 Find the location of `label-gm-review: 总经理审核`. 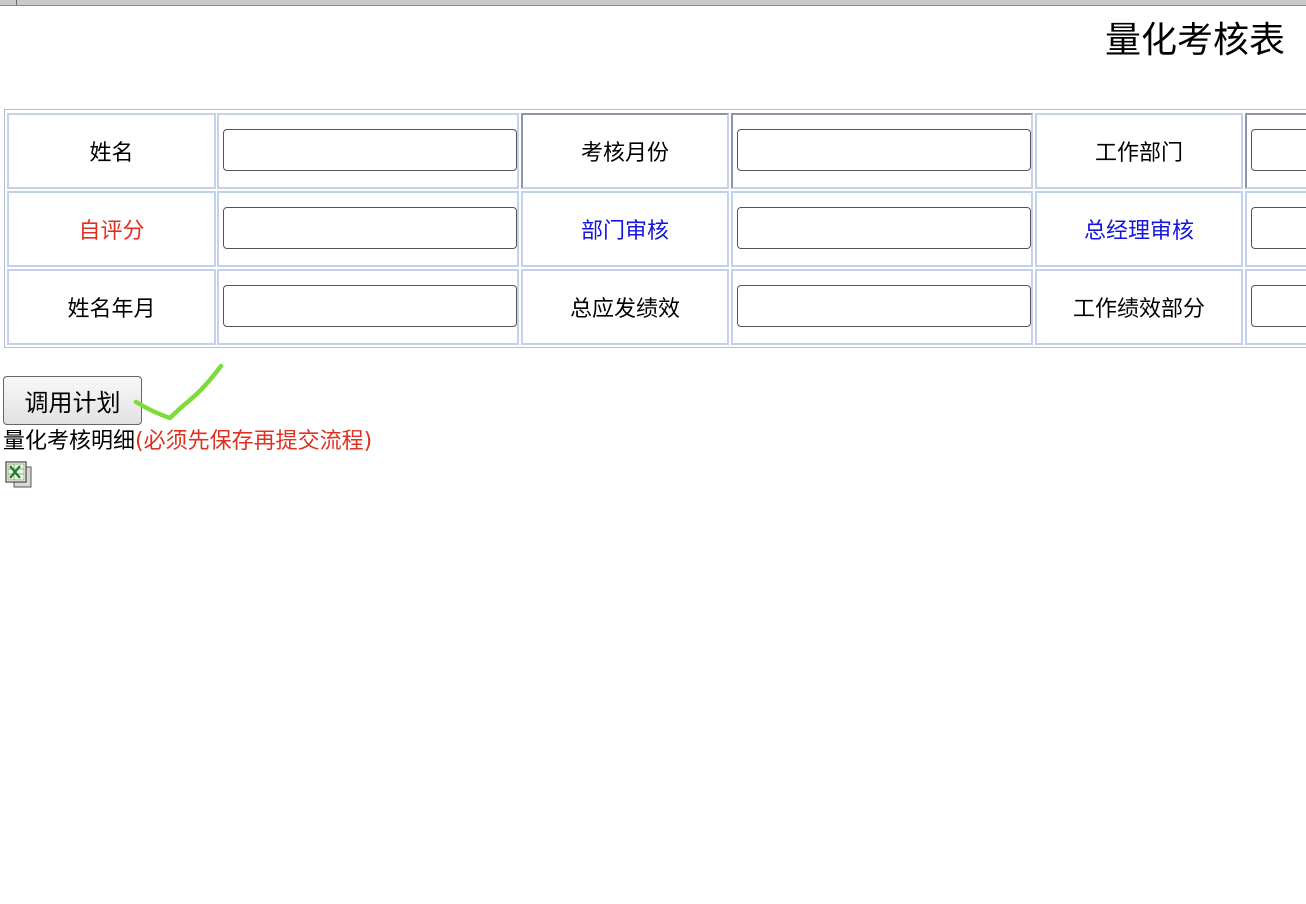

label-gm-review: 总经理审核 is located at coordinates (1139, 229).